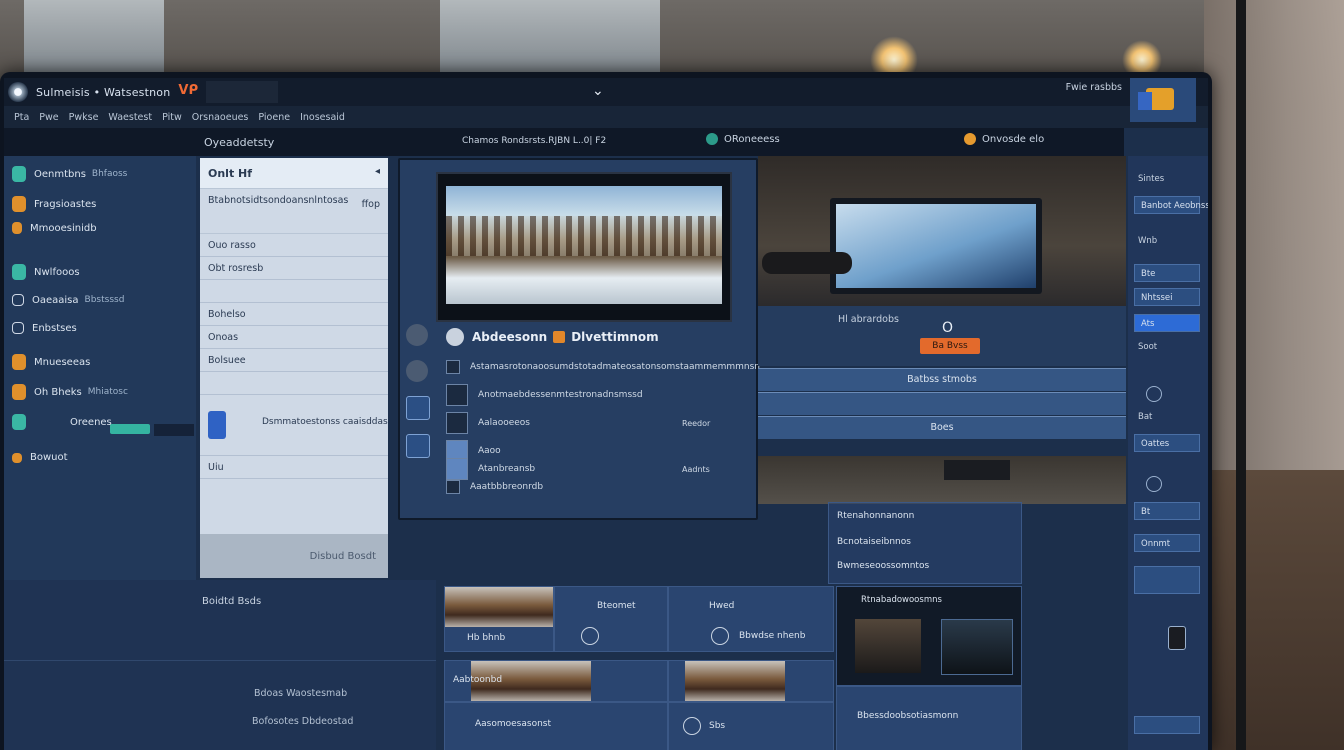 This screenshot has height=750, width=1344. Describe the element at coordinates (294, 556) in the screenshot. I see `list-footer: Disbud Bosdt` at that location.